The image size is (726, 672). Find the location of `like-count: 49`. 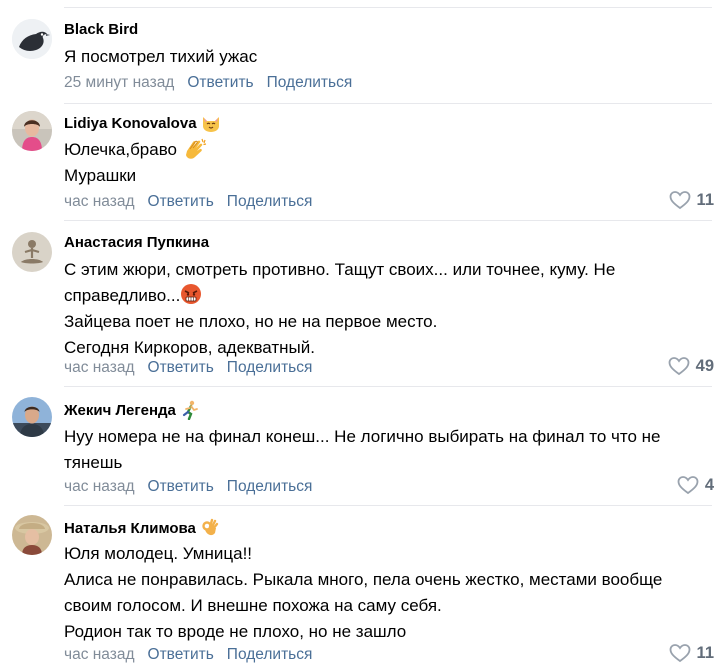

like-count: 49 is located at coordinates (704, 365).